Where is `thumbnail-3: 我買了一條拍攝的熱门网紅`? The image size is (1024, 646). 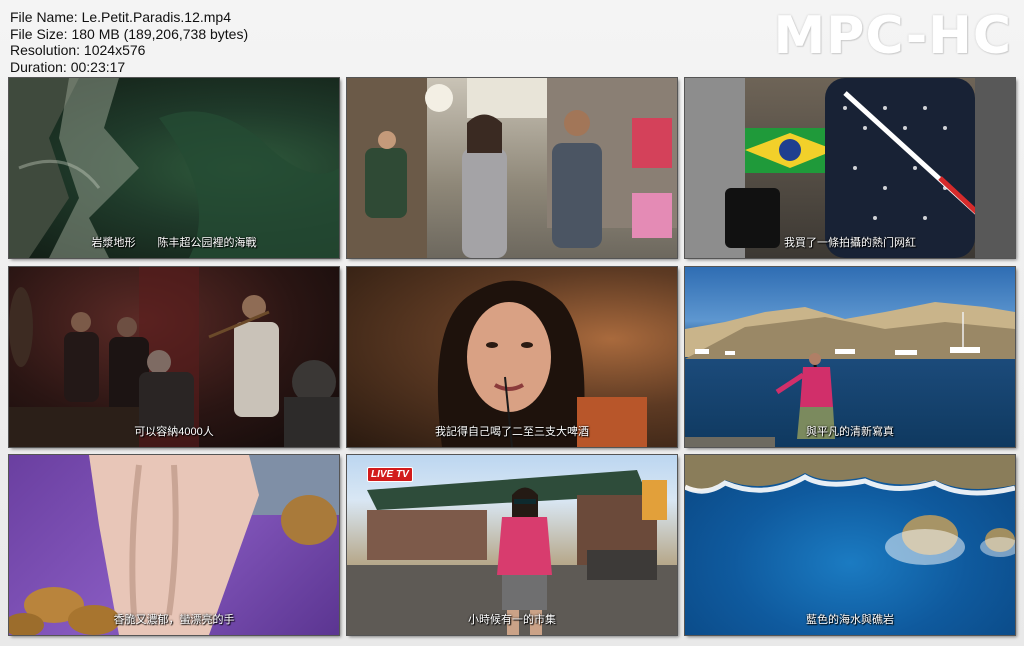 thumbnail-3: 我買了一條拍攝的熱门网紅 is located at coordinates (850, 168).